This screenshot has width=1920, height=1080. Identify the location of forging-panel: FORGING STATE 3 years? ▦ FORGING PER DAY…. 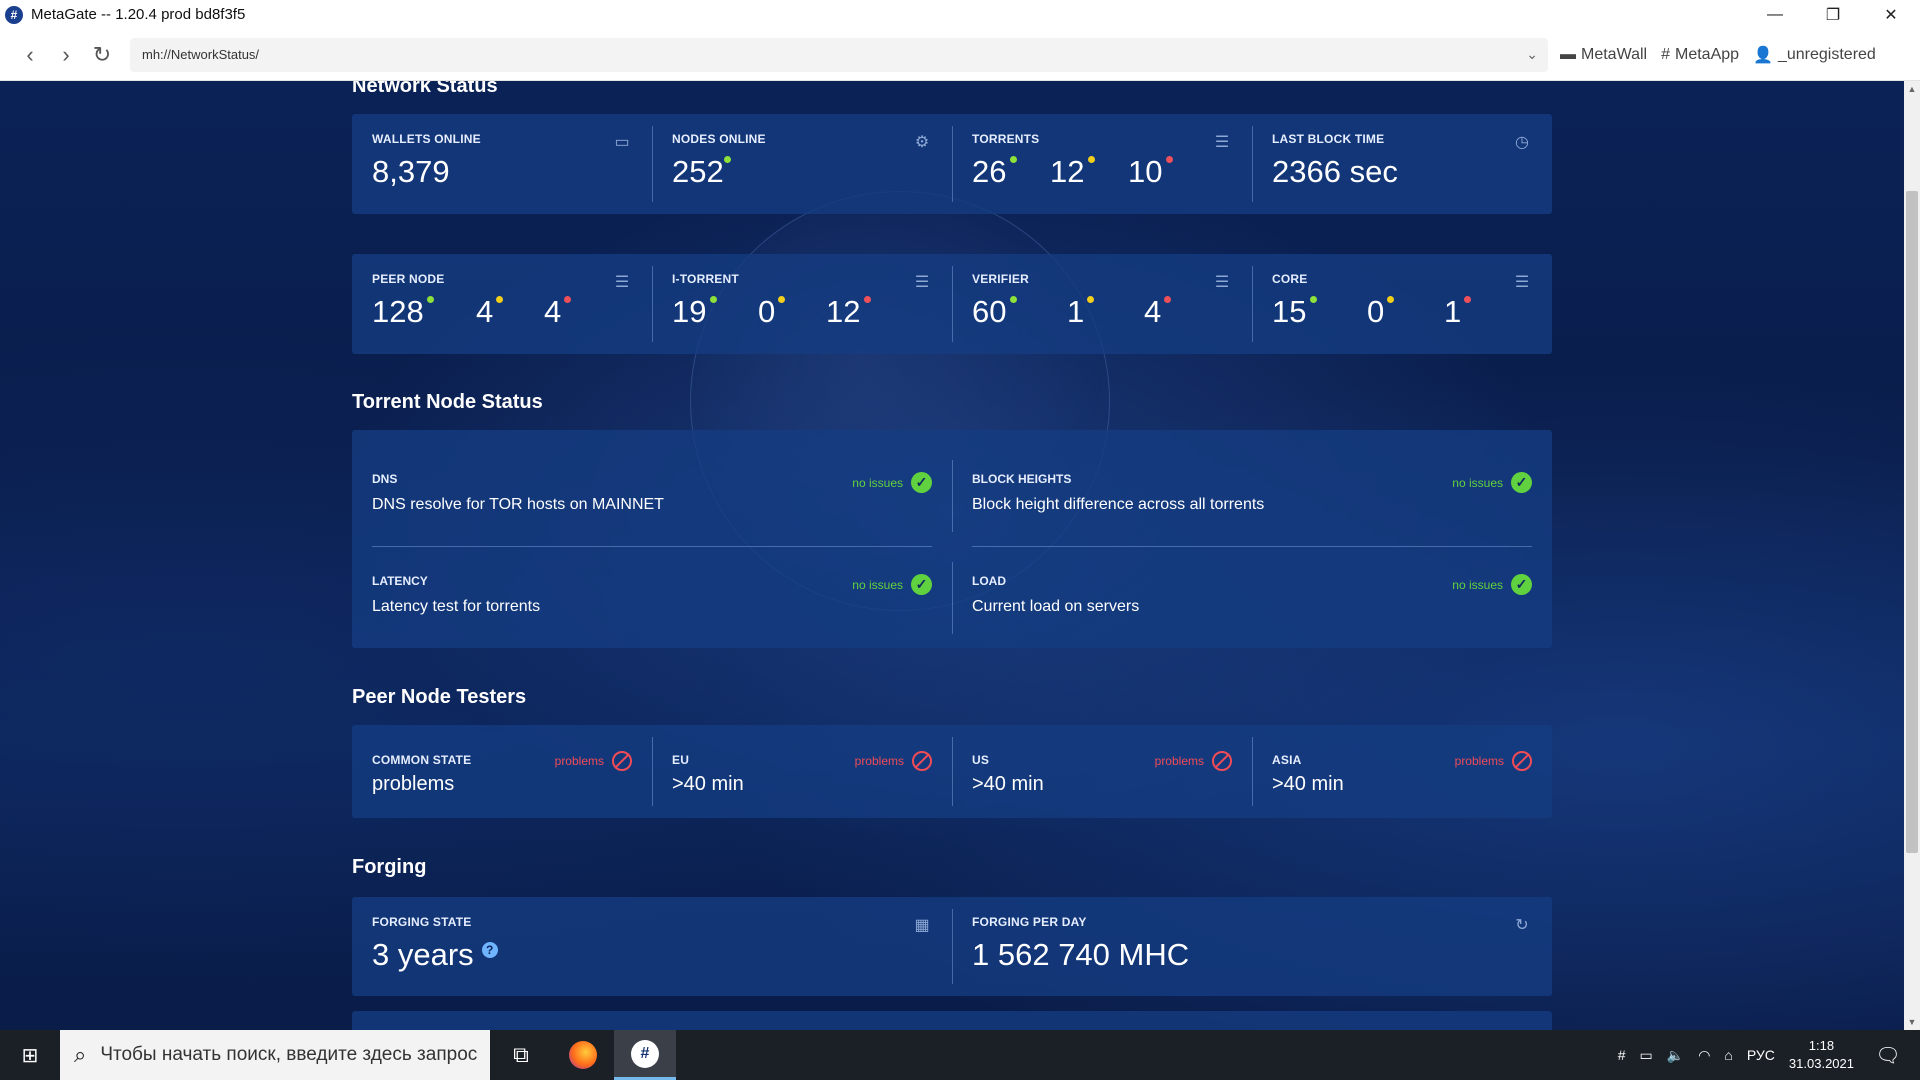
(952, 946).